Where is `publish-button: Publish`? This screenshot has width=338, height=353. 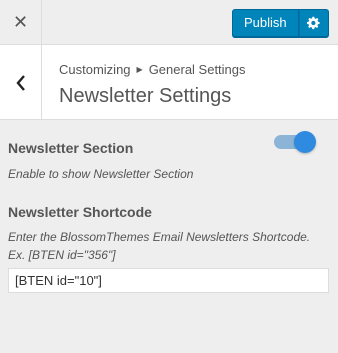
publish-button: Publish is located at coordinates (265, 23).